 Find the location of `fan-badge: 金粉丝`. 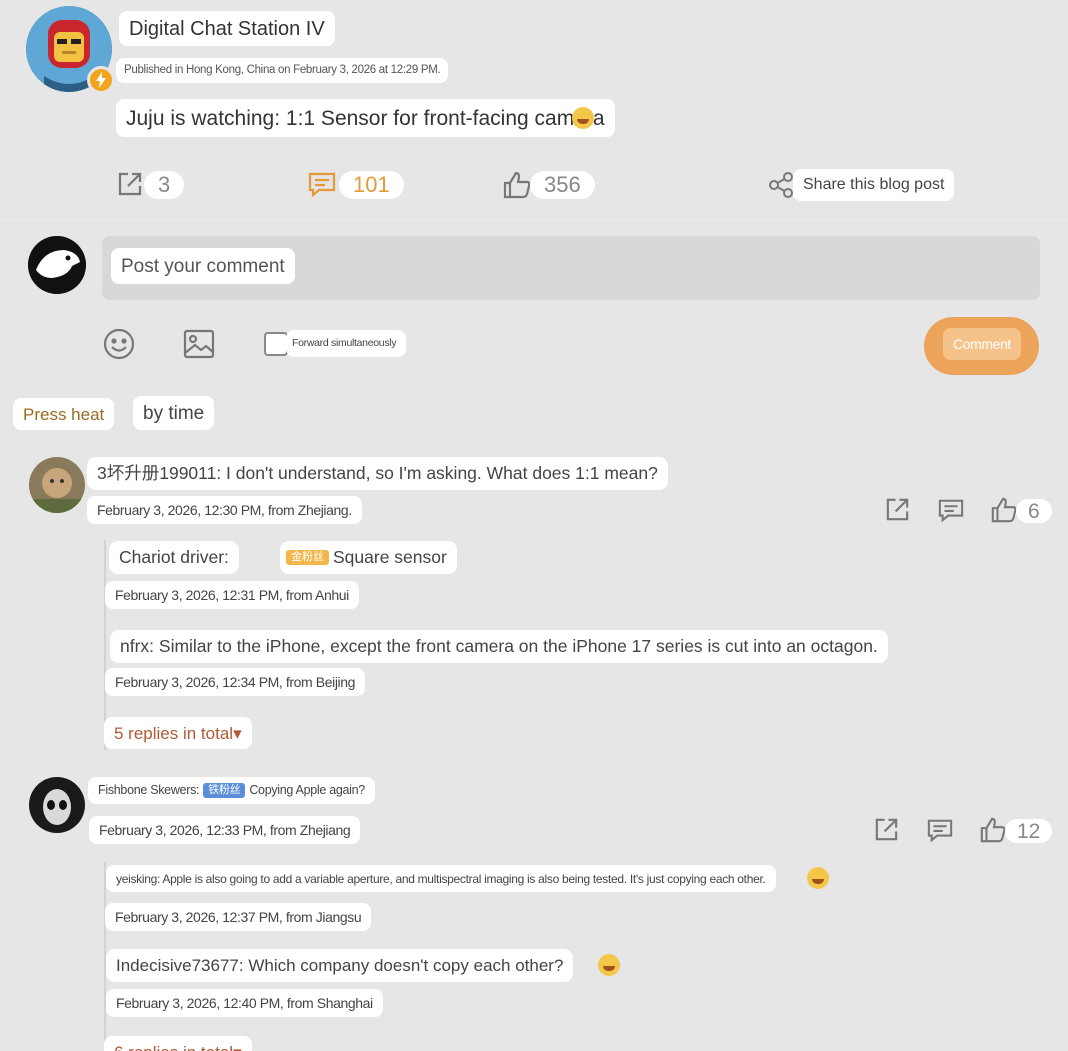

fan-badge: 金粉丝 is located at coordinates (307, 557).